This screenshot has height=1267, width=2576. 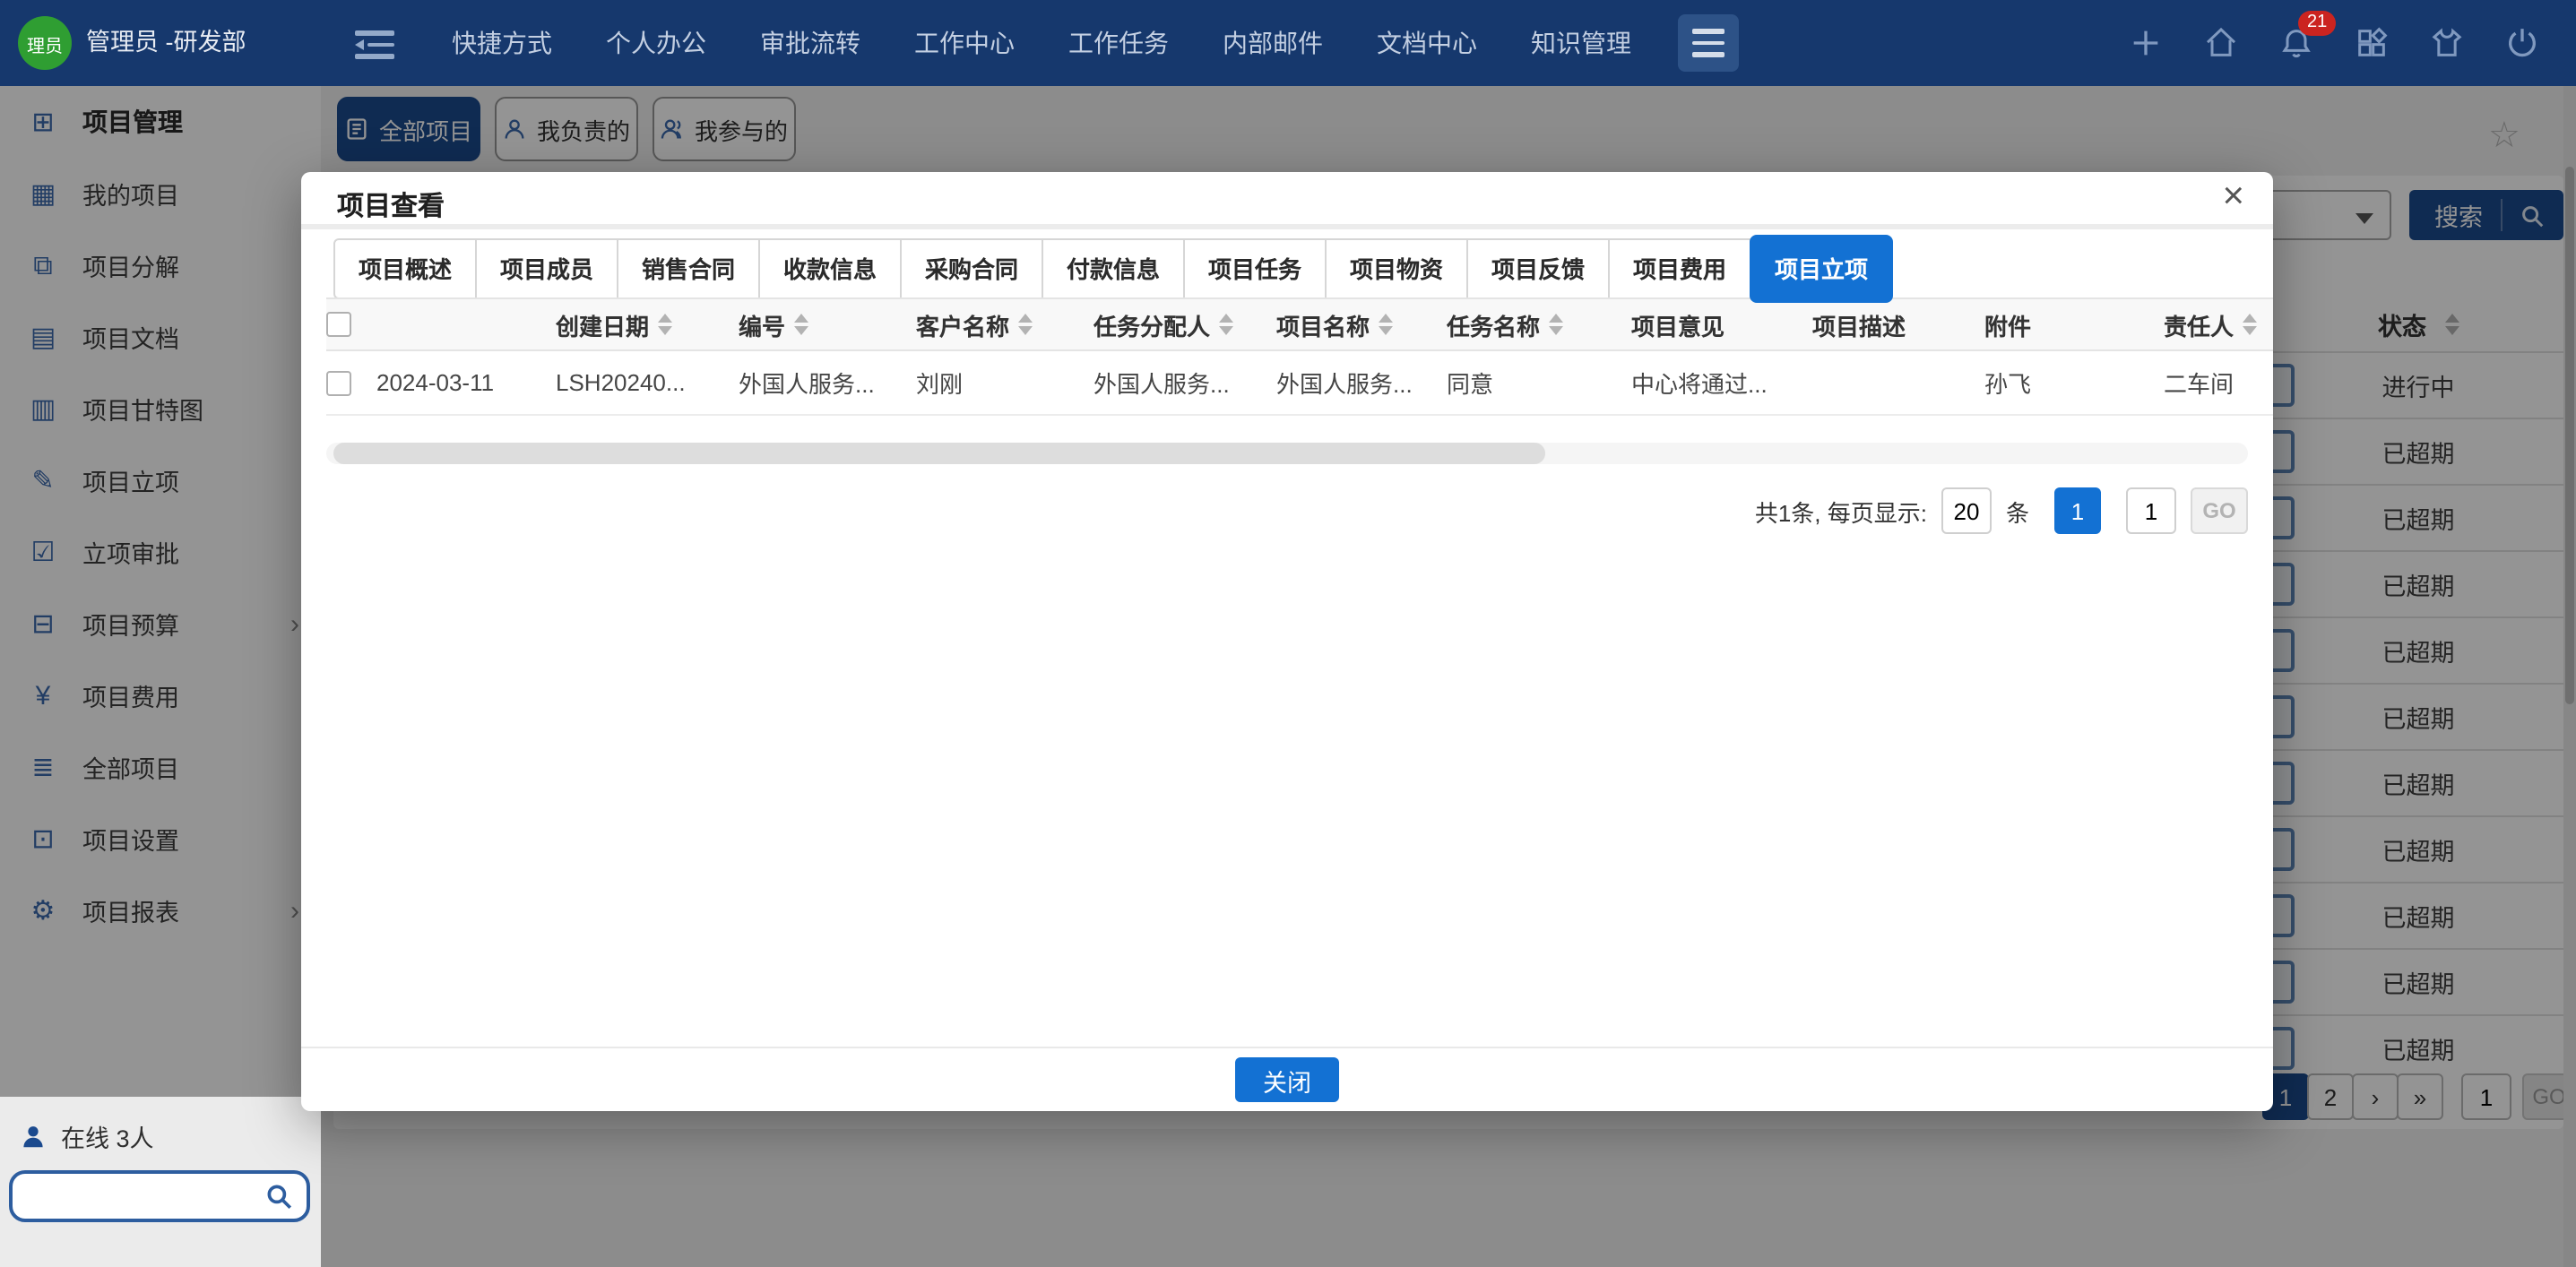 I want to click on active-page-button: 1, so click(x=2077, y=511).